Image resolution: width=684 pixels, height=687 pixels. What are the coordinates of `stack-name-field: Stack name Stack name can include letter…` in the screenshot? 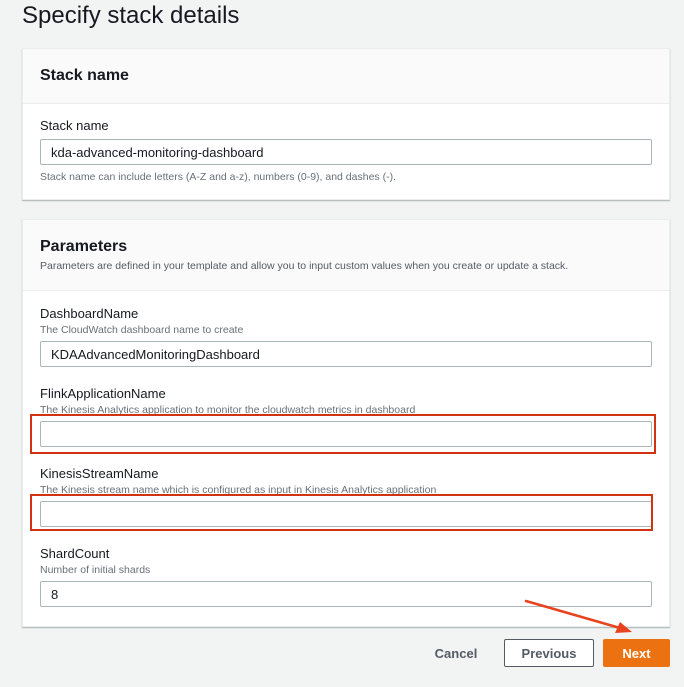 It's located at (346, 150).